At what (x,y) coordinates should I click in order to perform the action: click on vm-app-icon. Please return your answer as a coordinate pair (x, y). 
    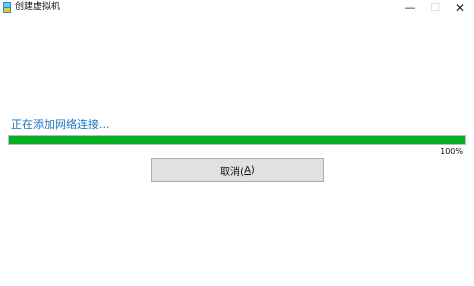
    Looking at the image, I should click on (7, 7).